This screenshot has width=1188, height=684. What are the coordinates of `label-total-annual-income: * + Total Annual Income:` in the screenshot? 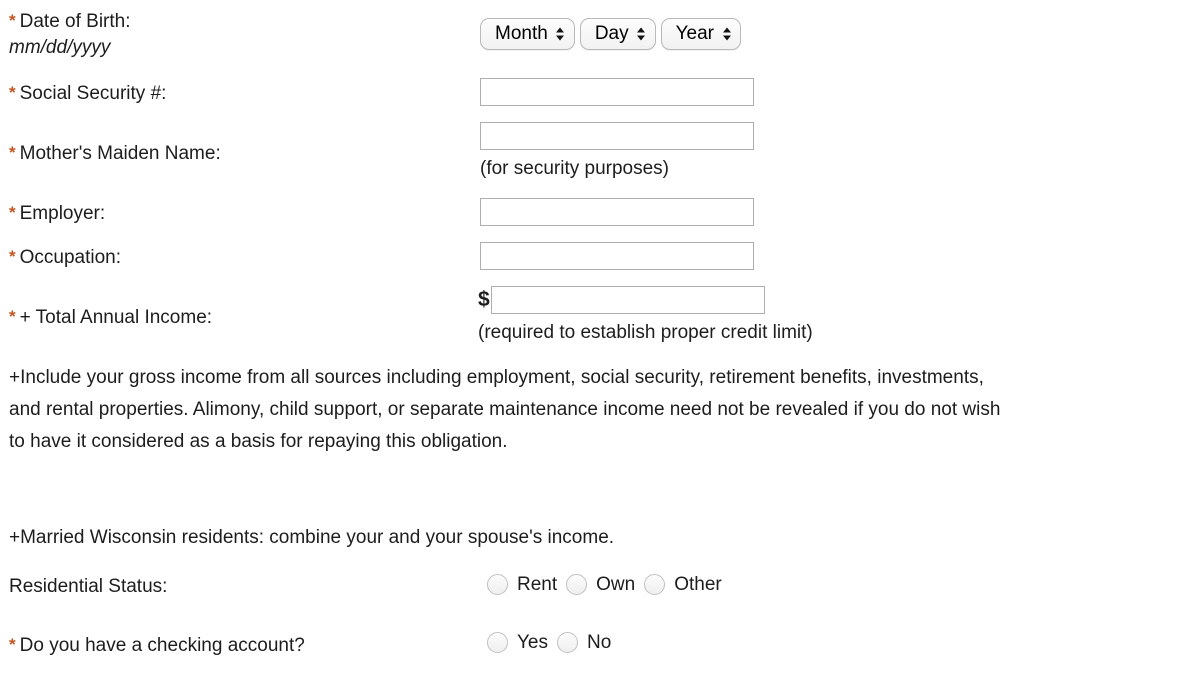 It's located at (110, 317).